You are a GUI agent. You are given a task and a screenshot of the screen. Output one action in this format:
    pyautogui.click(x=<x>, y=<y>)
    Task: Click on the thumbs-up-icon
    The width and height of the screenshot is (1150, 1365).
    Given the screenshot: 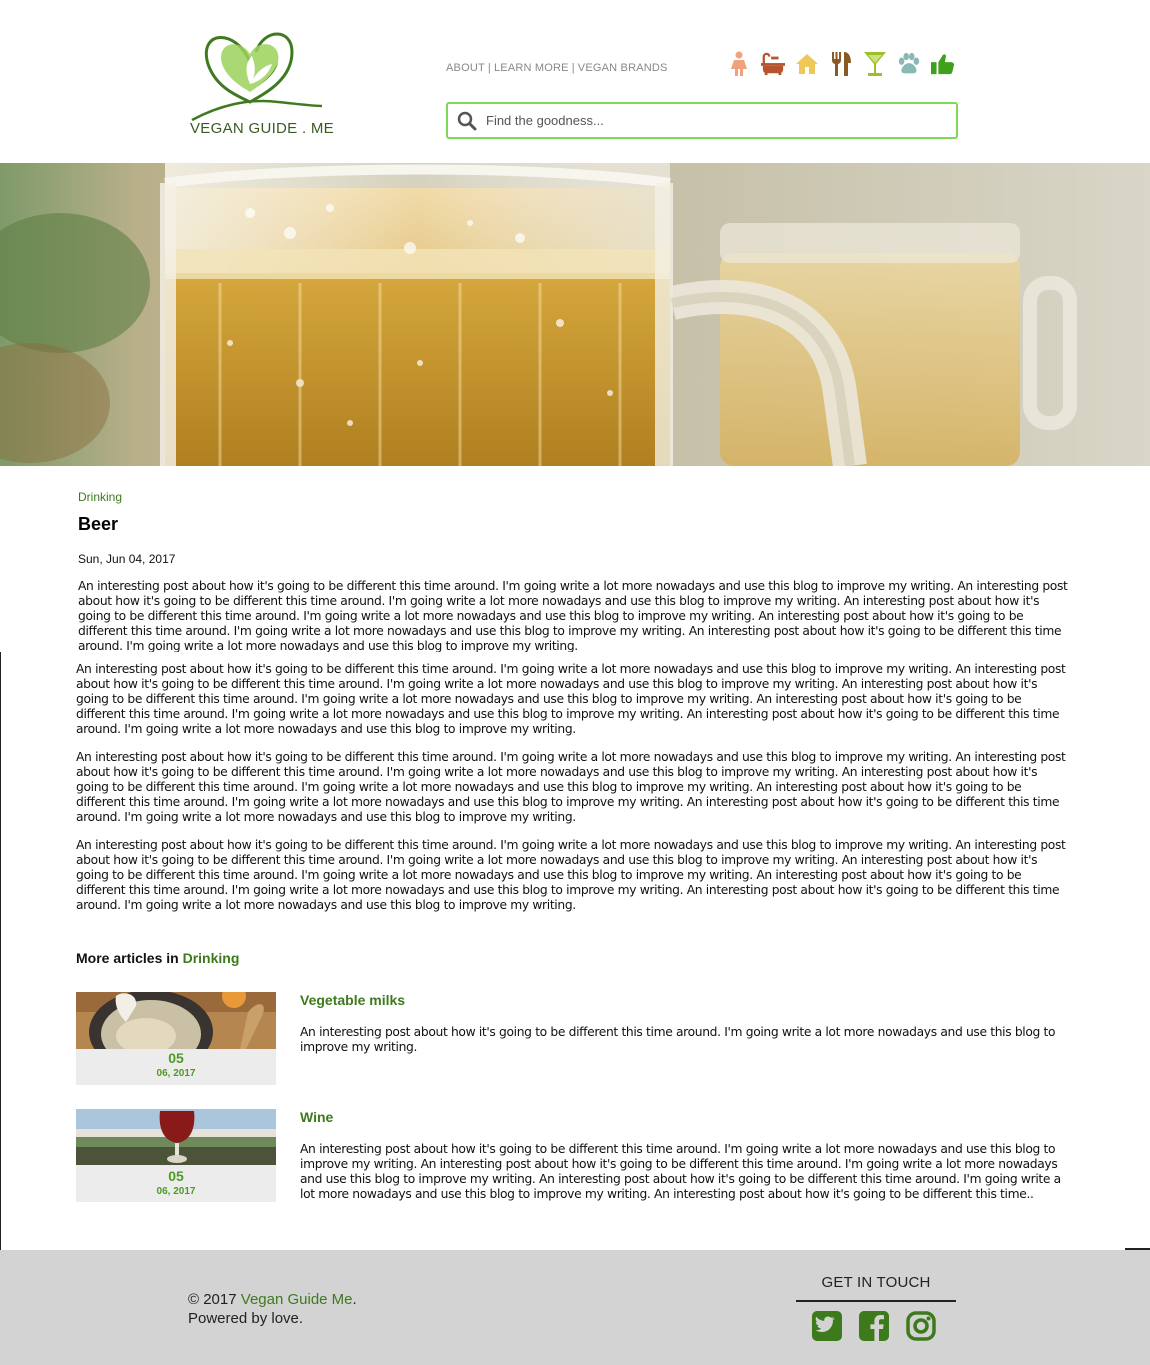 What is the action you would take?
    pyautogui.click(x=943, y=64)
    